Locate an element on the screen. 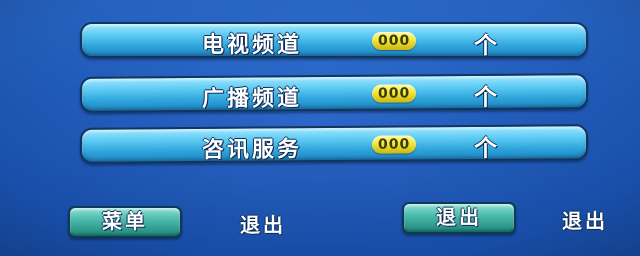 This screenshot has width=640, height=256. tv-channels-count: 000 is located at coordinates (394, 41).